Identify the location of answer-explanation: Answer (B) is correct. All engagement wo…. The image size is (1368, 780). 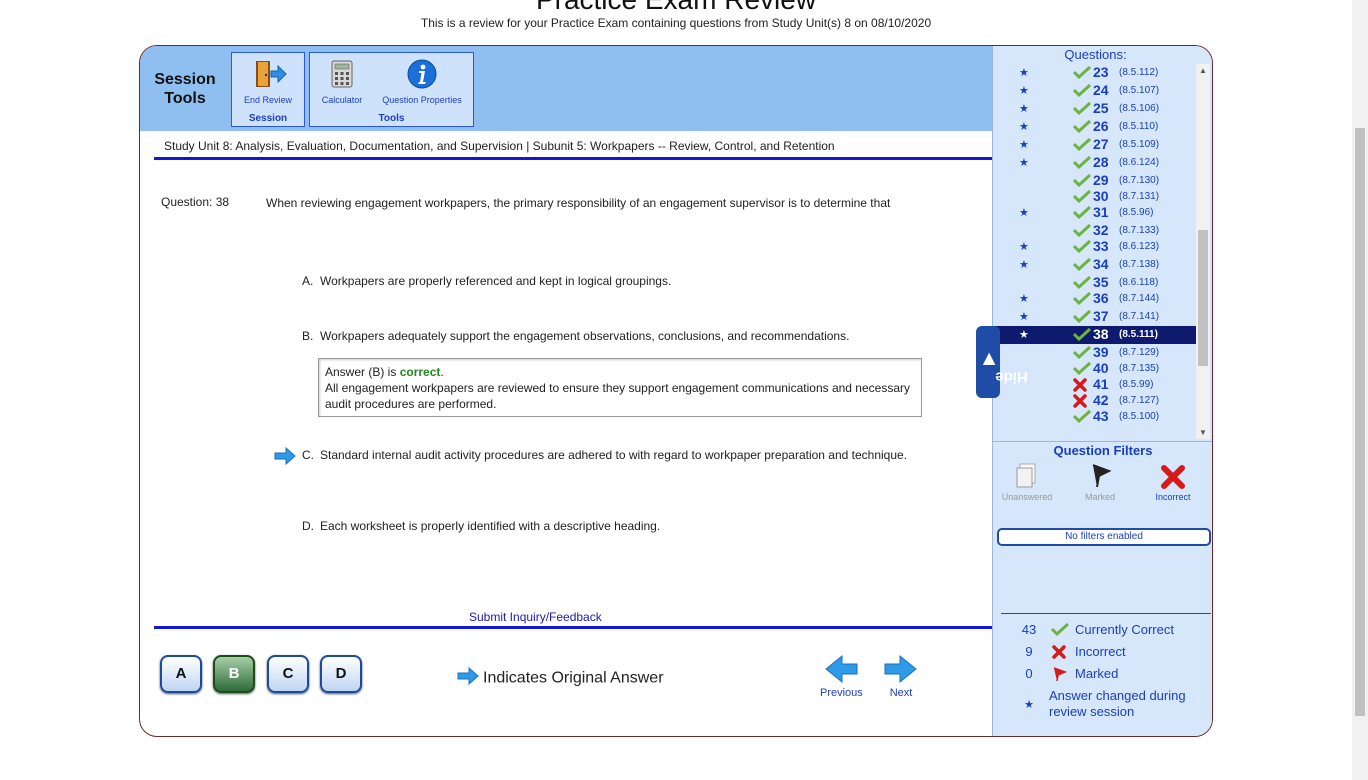
(620, 387).